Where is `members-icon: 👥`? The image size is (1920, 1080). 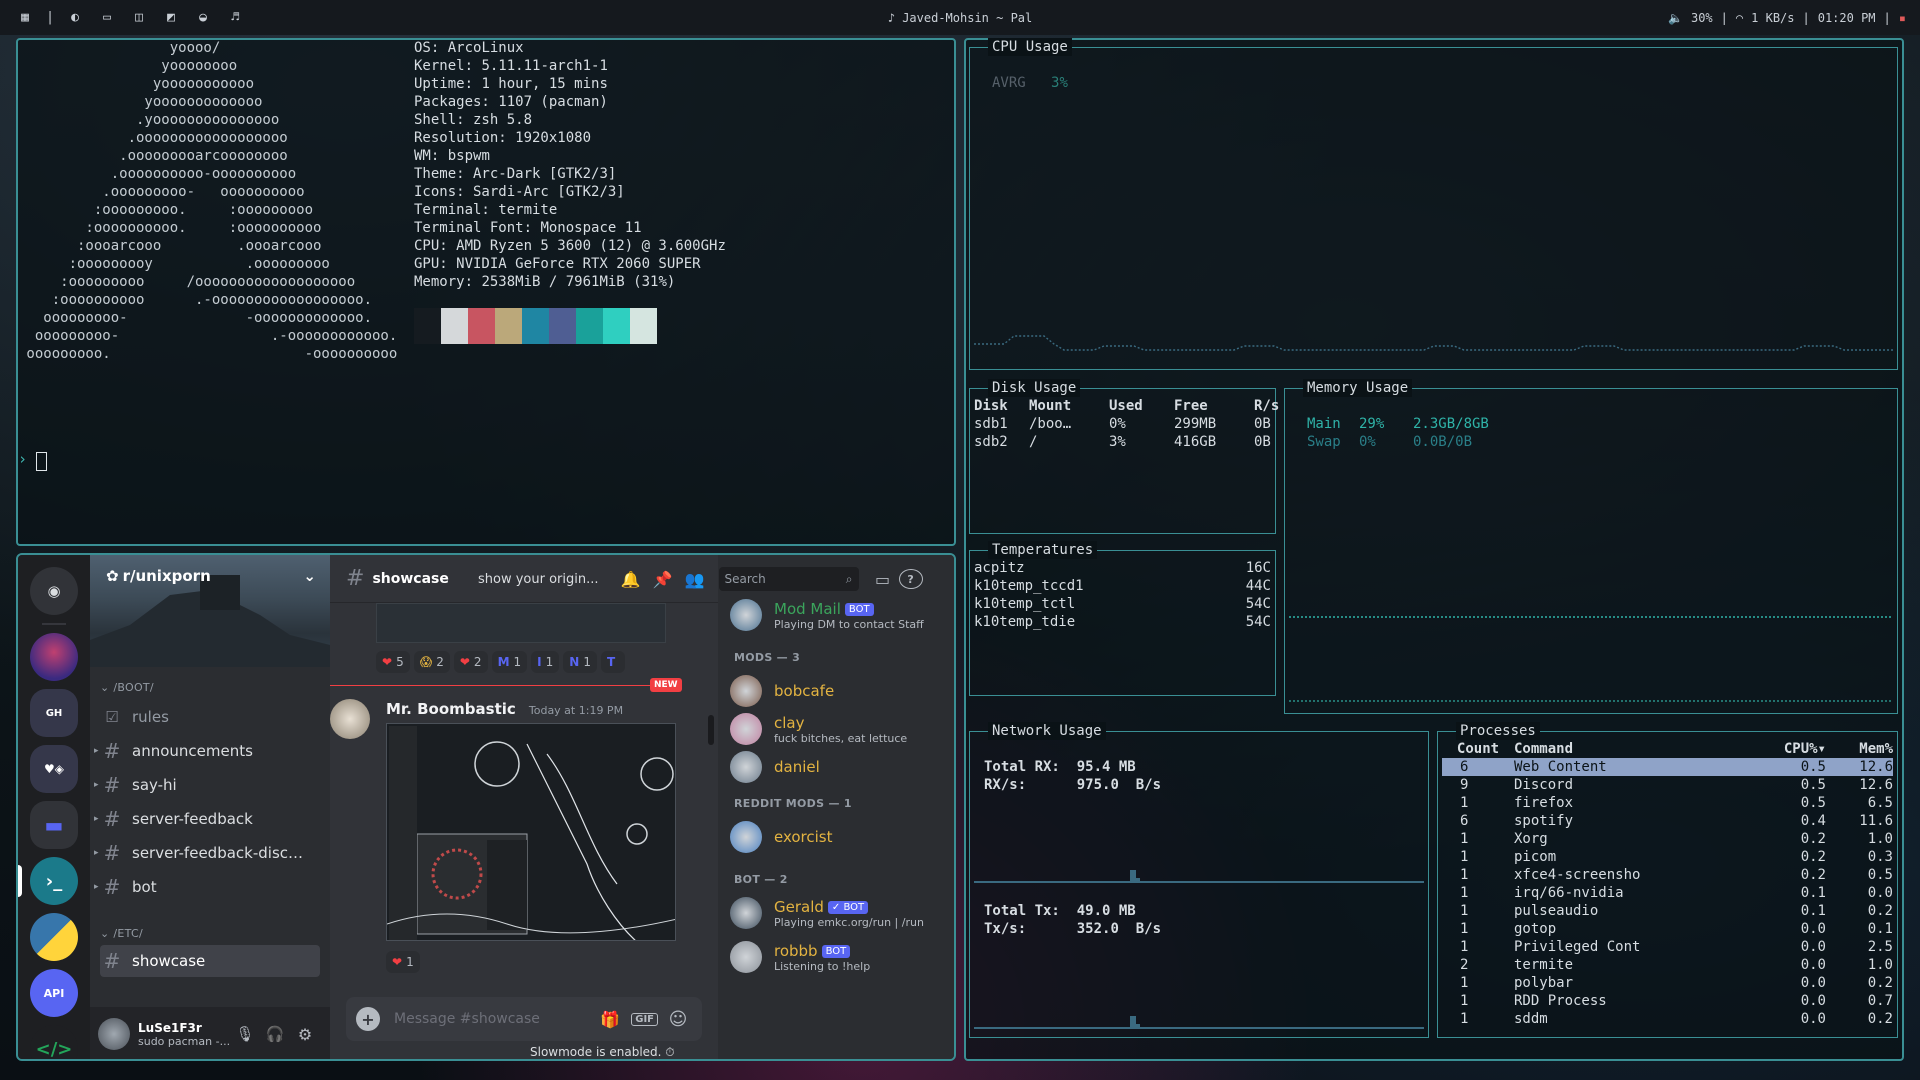
members-icon: 👥 is located at coordinates (695, 579).